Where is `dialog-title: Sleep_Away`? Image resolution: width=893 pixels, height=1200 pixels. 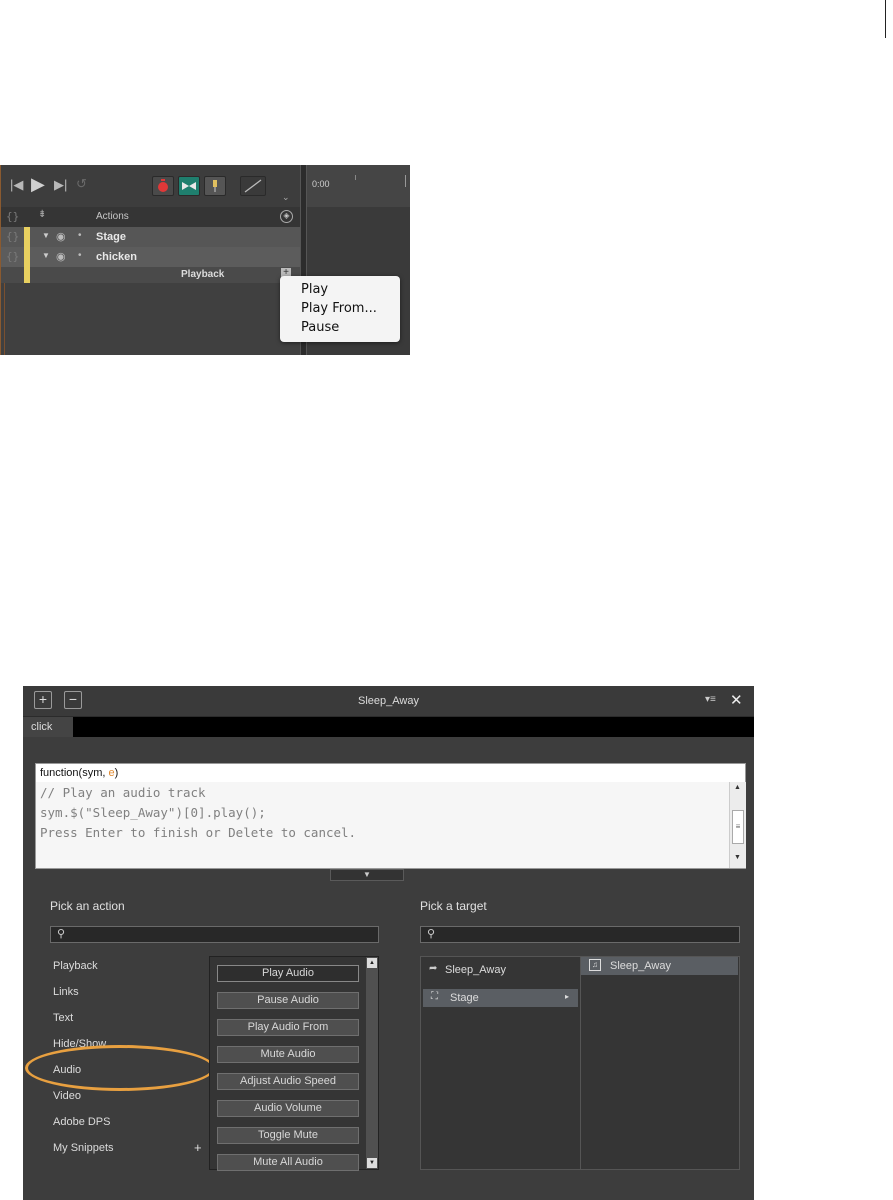
dialog-title: Sleep_Away is located at coordinates (388, 701).